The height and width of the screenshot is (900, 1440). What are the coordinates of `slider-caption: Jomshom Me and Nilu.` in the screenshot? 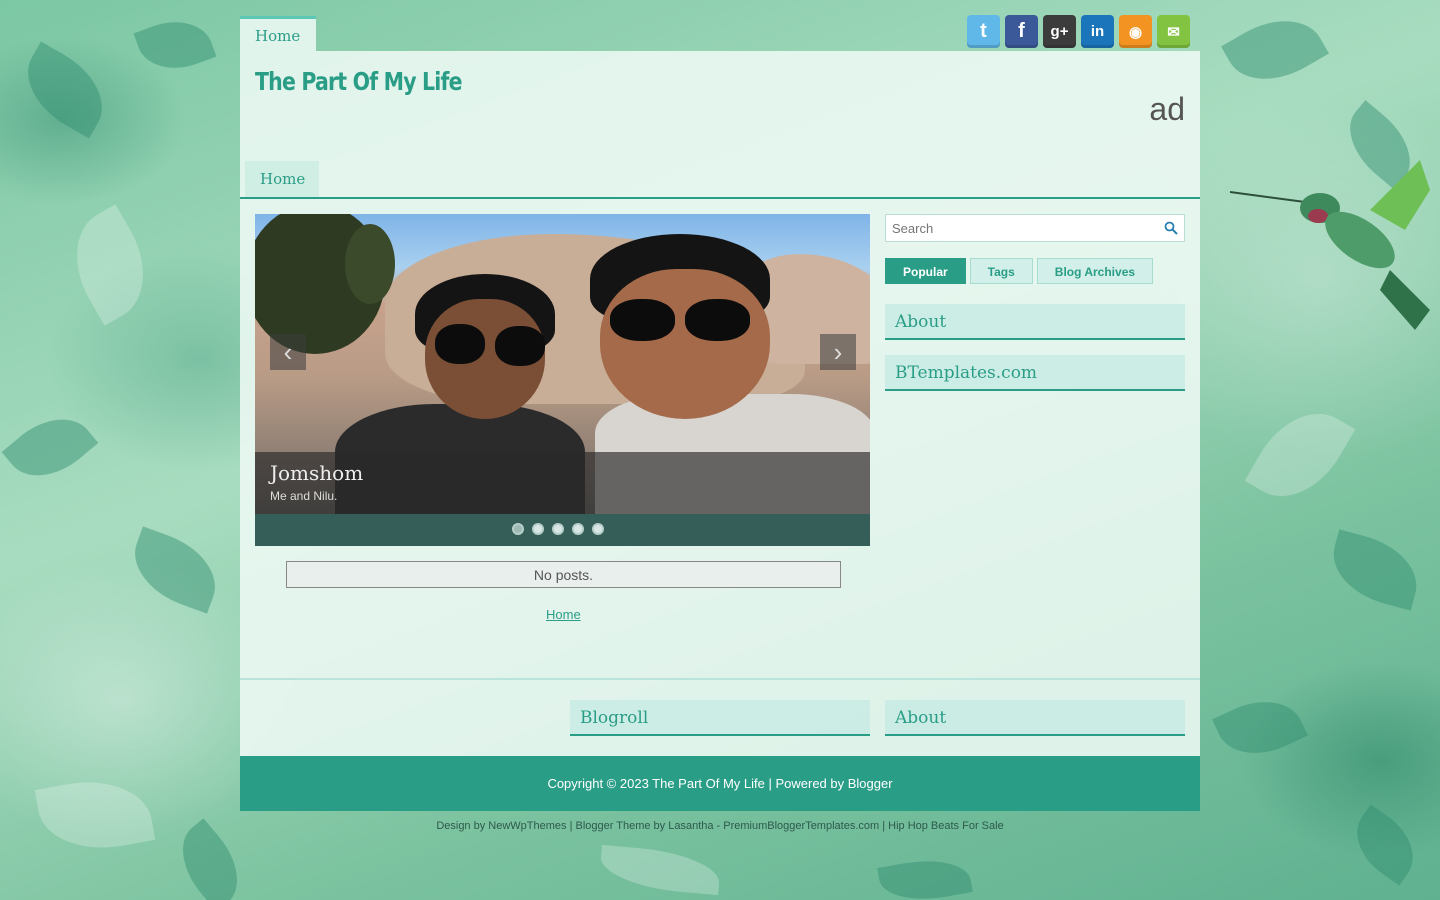 It's located at (562, 483).